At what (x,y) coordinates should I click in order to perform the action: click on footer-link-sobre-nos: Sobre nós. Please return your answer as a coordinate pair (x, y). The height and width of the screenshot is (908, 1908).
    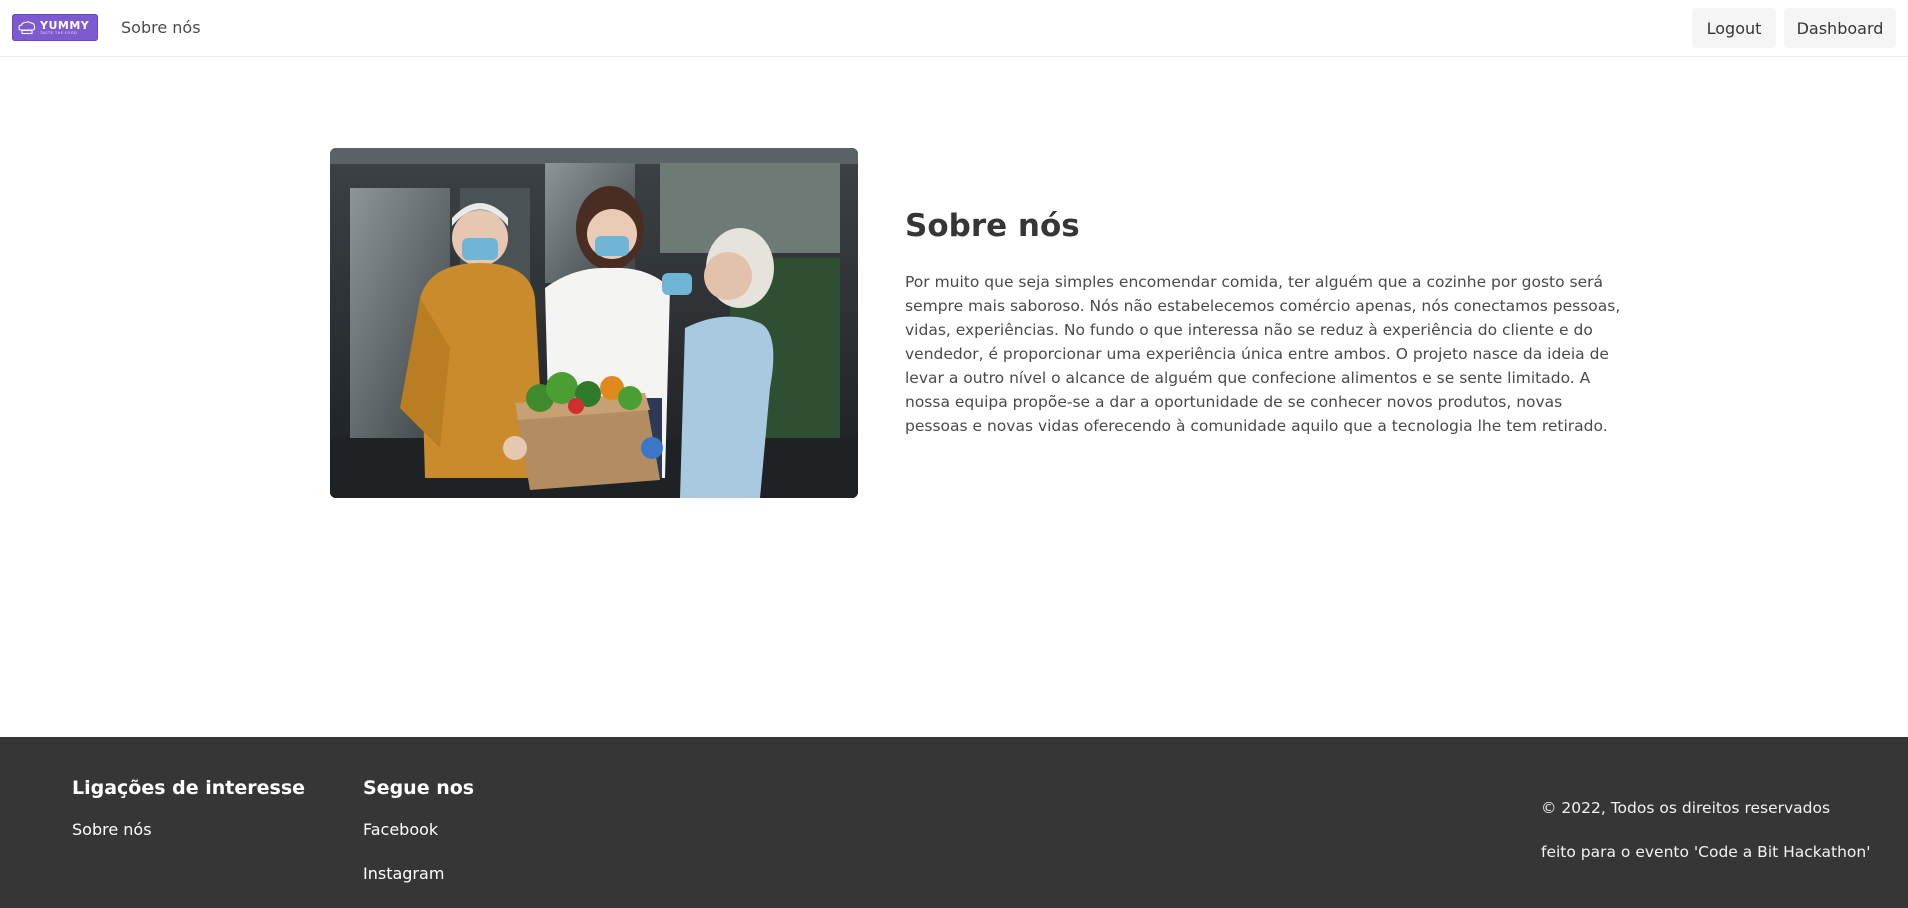
    Looking at the image, I should click on (112, 829).